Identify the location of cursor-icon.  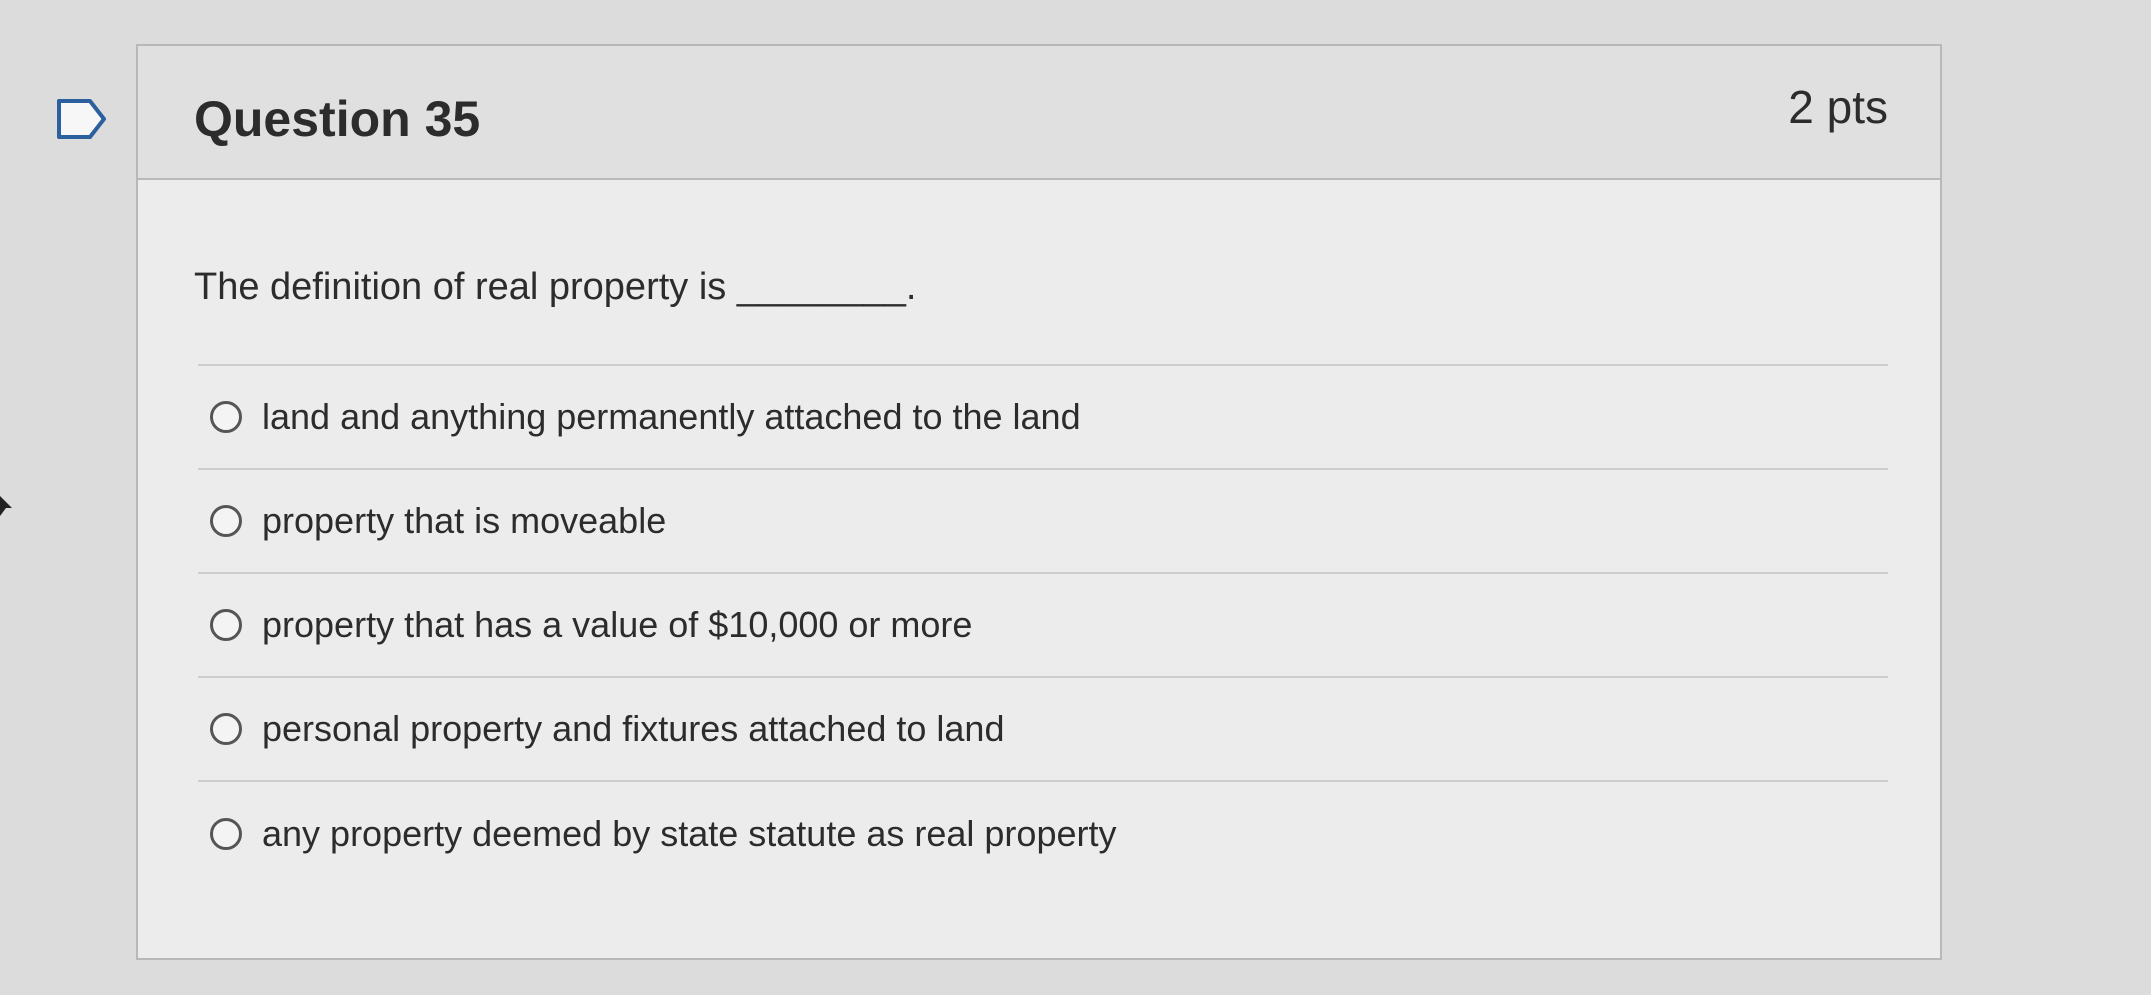
(6, 506).